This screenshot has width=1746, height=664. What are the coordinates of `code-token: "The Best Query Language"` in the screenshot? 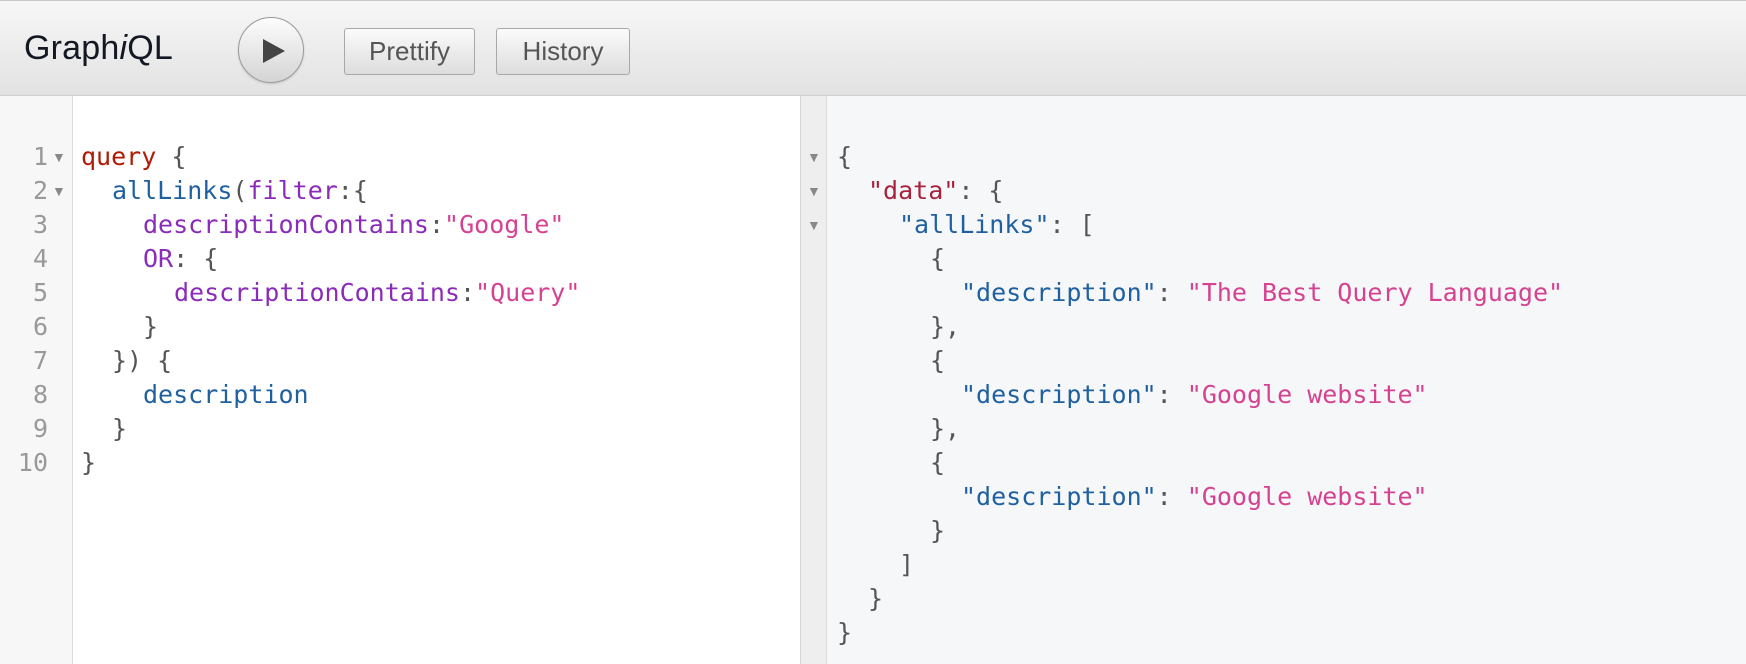 It's located at (1375, 292).